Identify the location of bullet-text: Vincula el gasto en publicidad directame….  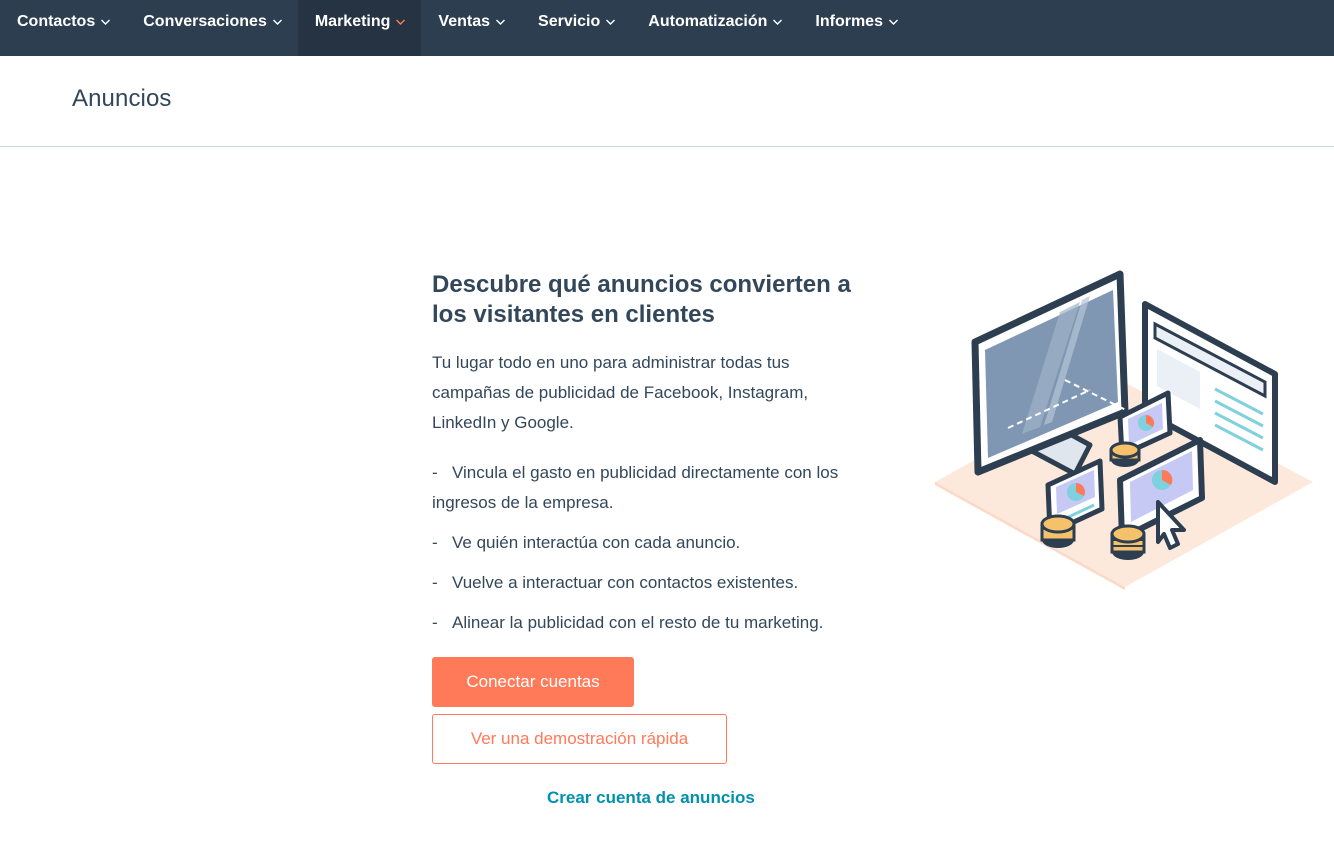
(635, 487).